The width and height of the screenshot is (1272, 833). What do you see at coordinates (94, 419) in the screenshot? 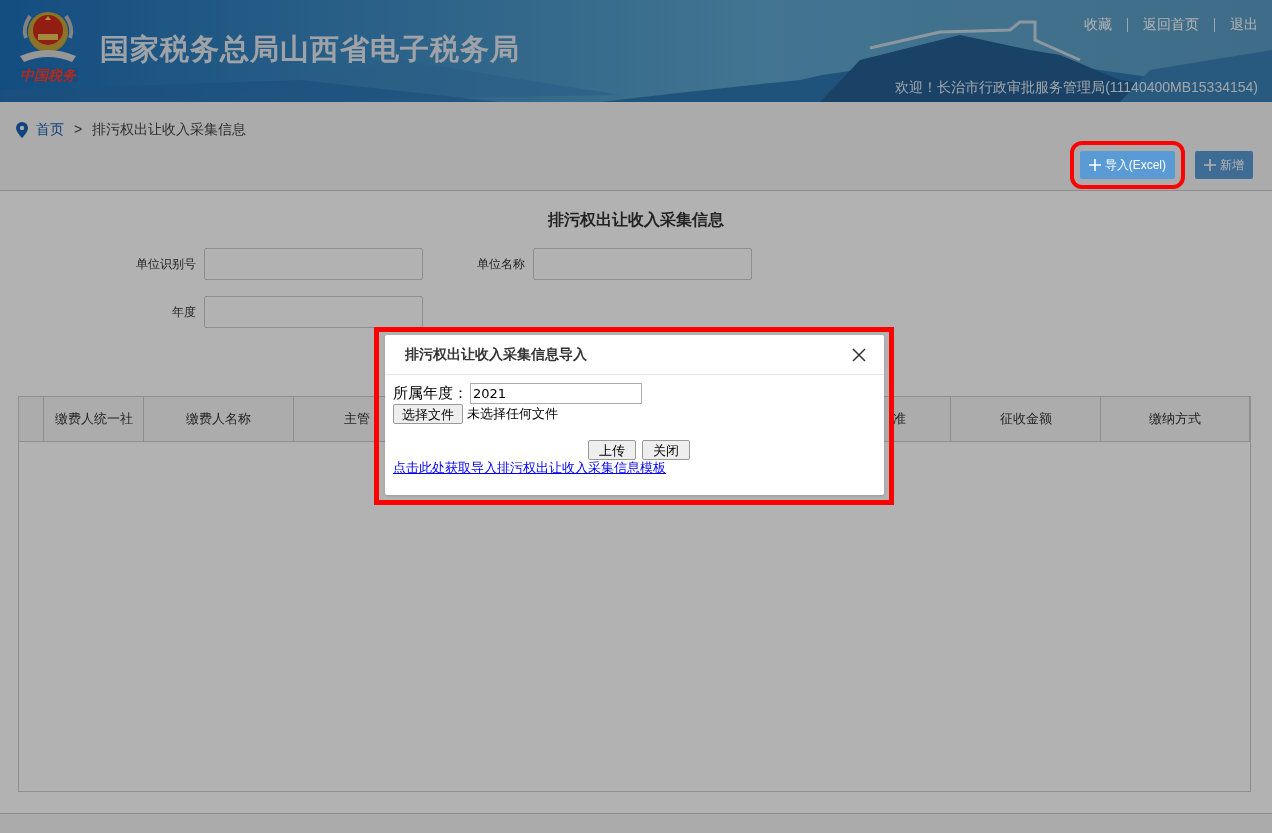
I see `table-header-cell: 缴费人统一社` at bounding box center [94, 419].